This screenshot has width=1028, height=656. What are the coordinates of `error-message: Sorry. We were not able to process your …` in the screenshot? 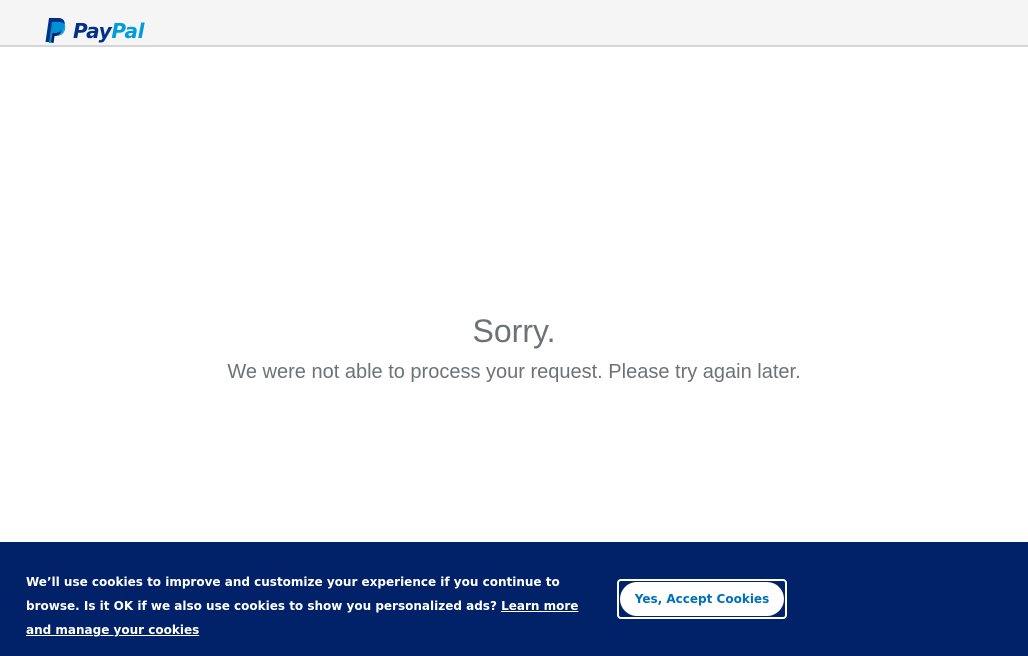 It's located at (514, 348).